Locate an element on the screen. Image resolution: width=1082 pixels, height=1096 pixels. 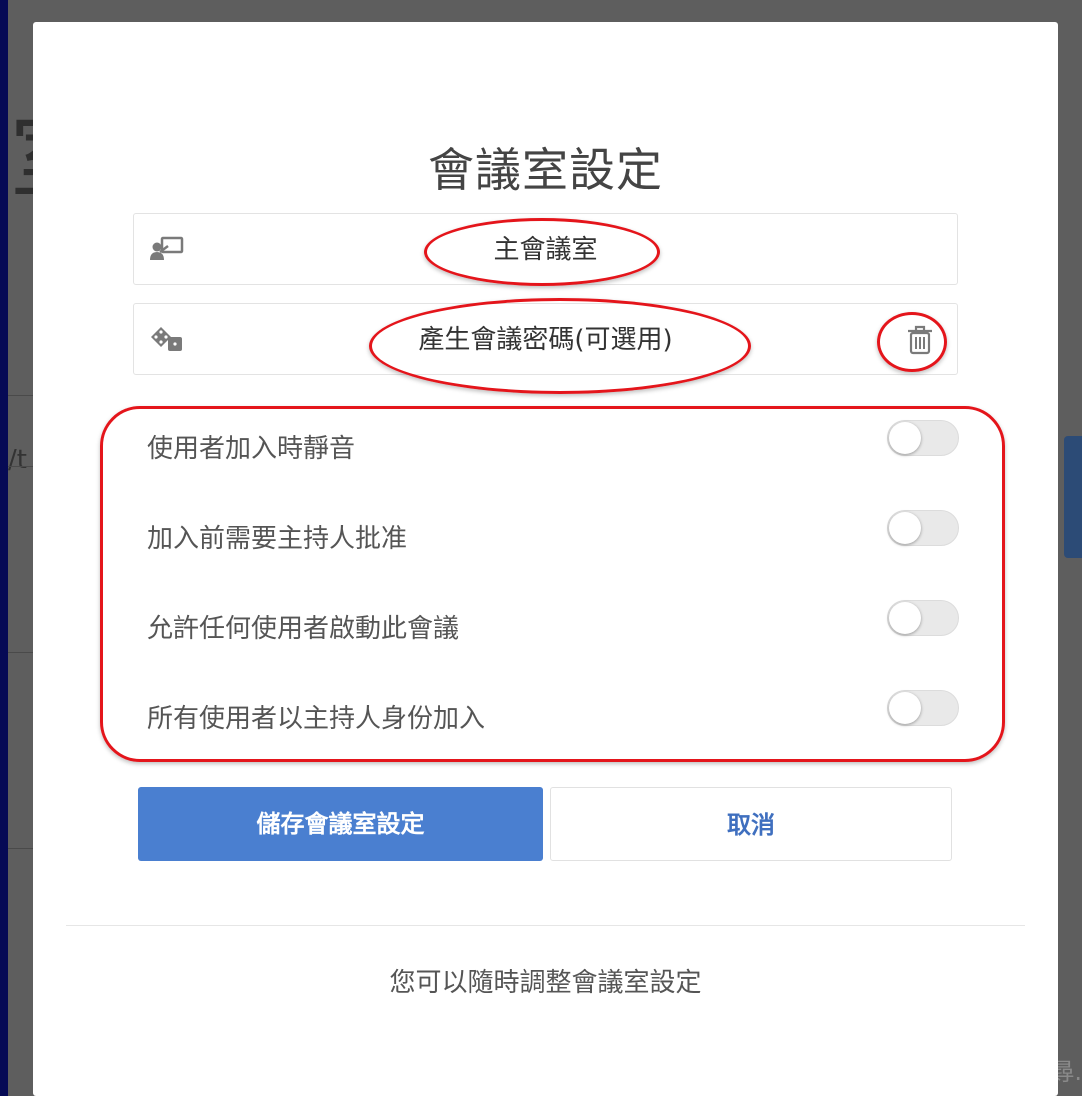
trash-icon is located at coordinates (920, 340).